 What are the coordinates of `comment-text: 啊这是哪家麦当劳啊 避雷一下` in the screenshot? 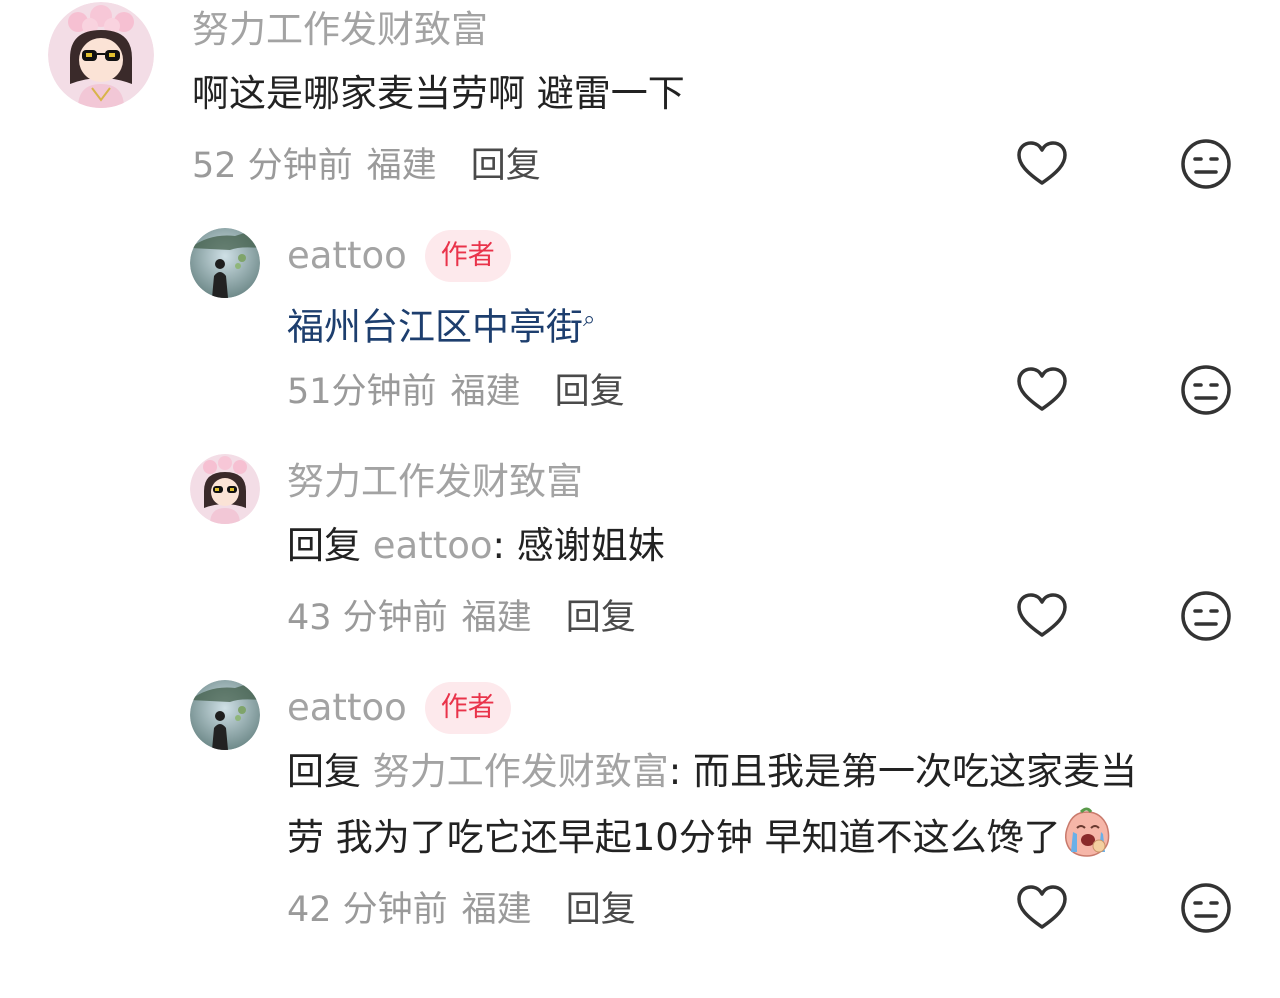 It's located at (438, 94).